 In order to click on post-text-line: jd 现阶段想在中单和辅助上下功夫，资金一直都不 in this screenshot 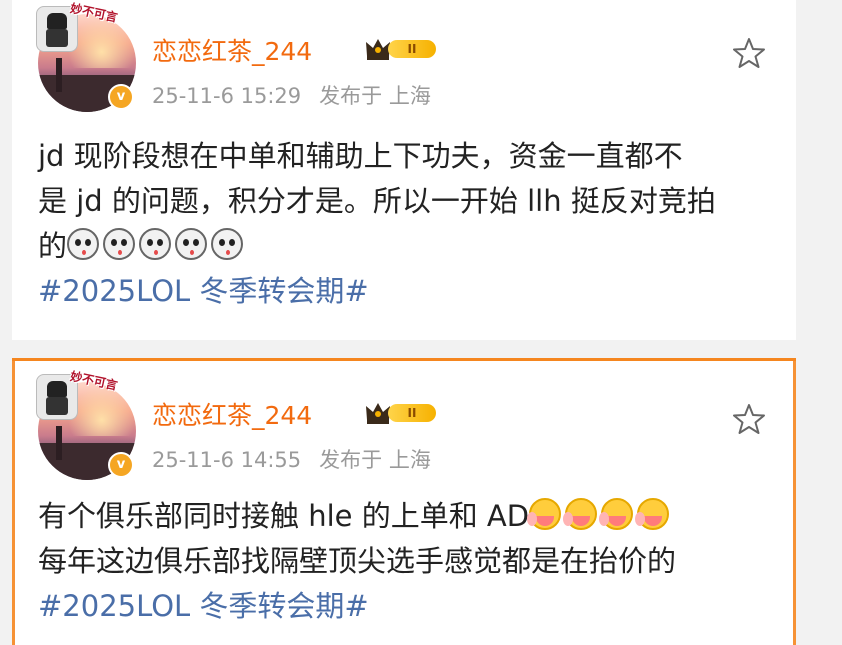, I will do `click(360, 156)`.